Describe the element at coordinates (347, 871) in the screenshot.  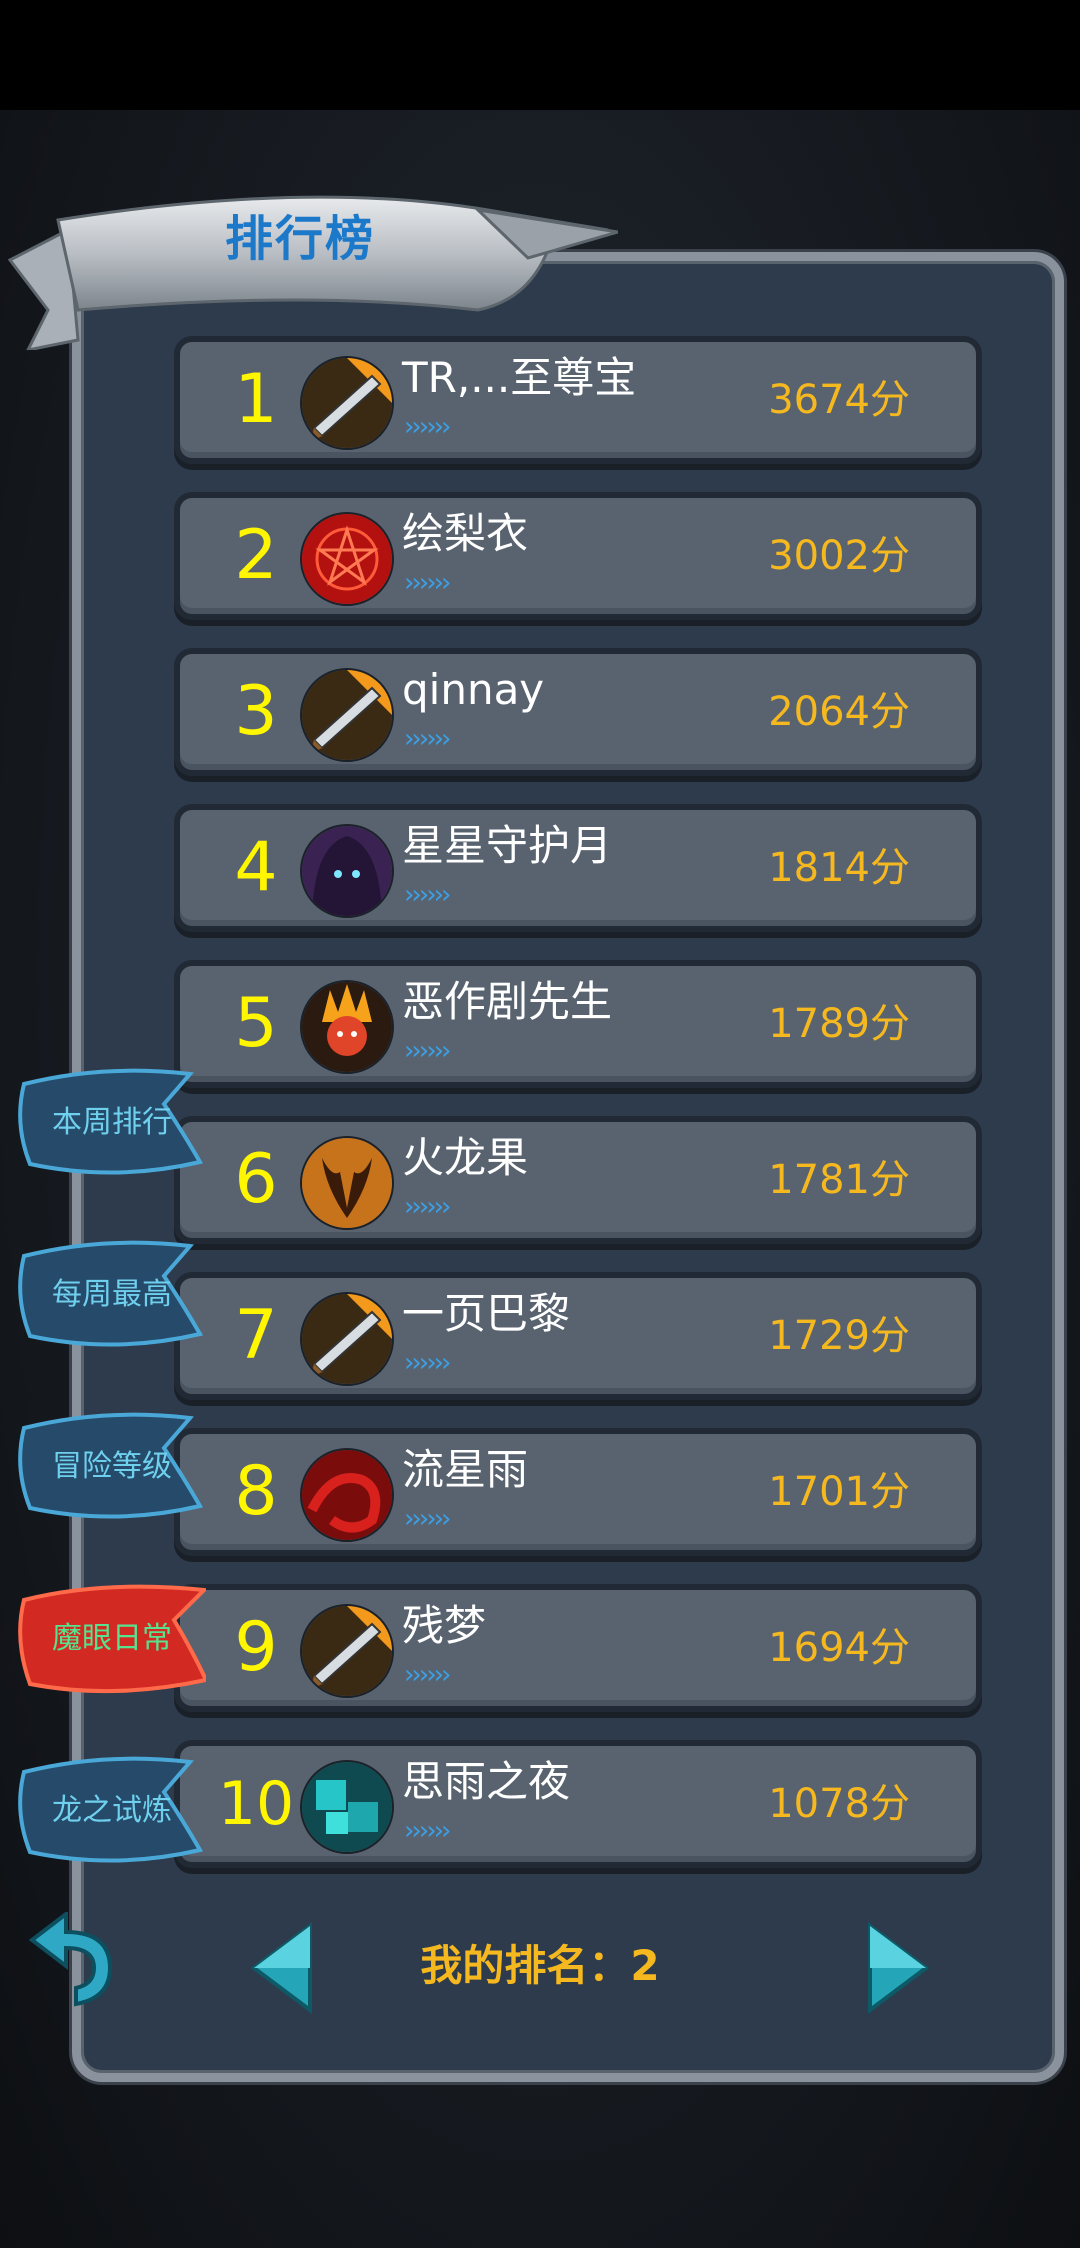
I see `hooded-figure-icon` at that location.